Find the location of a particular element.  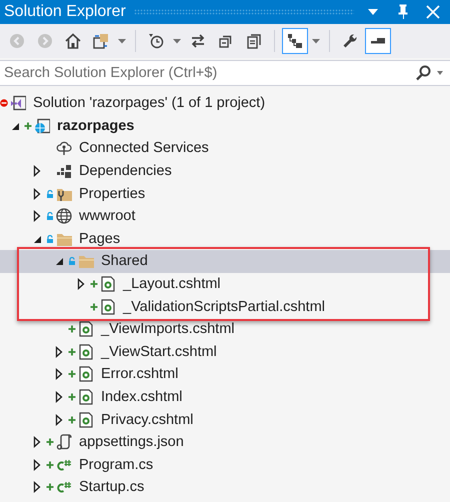

item-label: razorpages is located at coordinates (95, 126).